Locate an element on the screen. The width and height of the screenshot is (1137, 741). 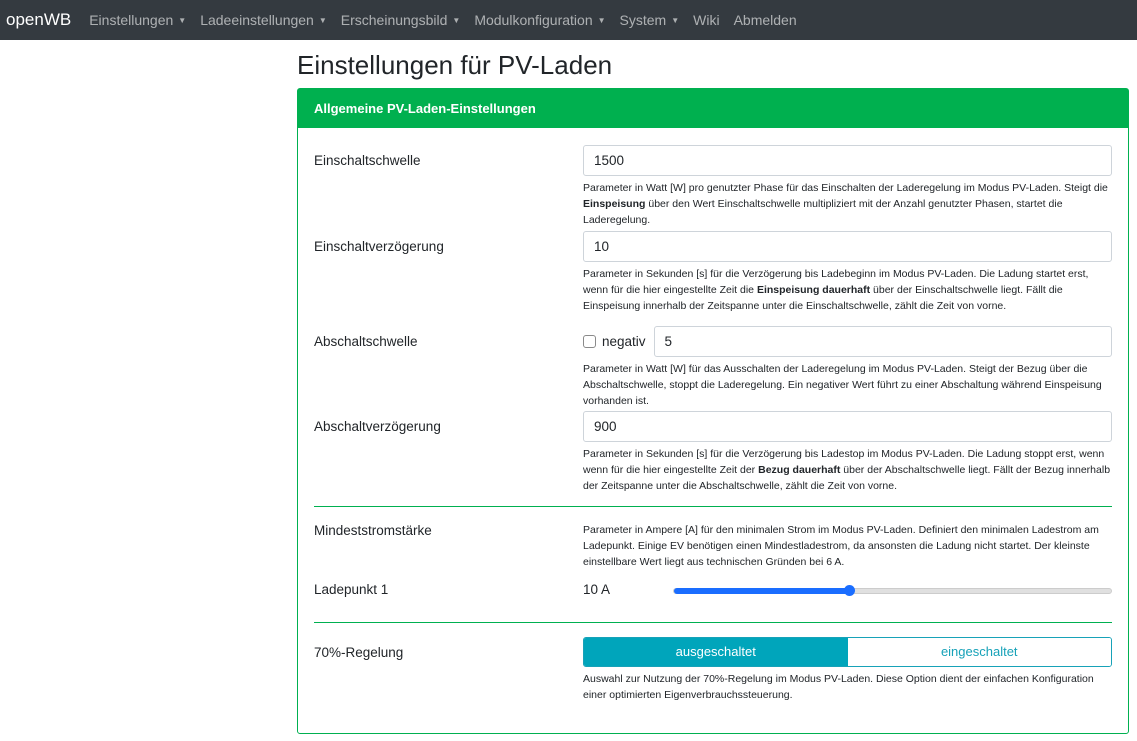
einschaltschwelle-label: Einschaltschwelle is located at coordinates (367, 160).